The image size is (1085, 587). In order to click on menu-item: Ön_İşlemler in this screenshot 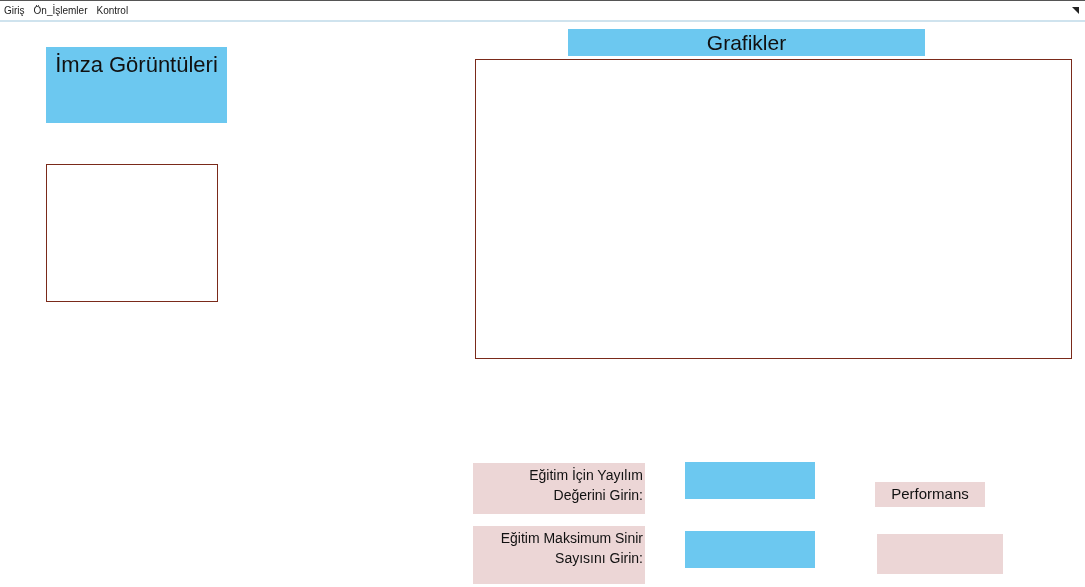, I will do `click(60, 10)`.